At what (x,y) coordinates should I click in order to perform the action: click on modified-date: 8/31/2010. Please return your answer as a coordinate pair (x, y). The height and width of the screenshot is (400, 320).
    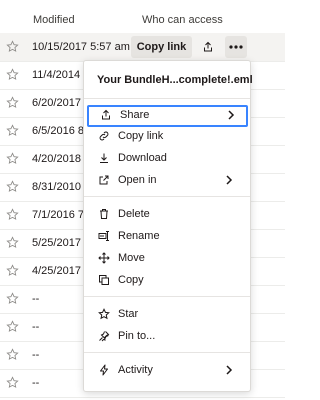
    Looking at the image, I should click on (56, 187).